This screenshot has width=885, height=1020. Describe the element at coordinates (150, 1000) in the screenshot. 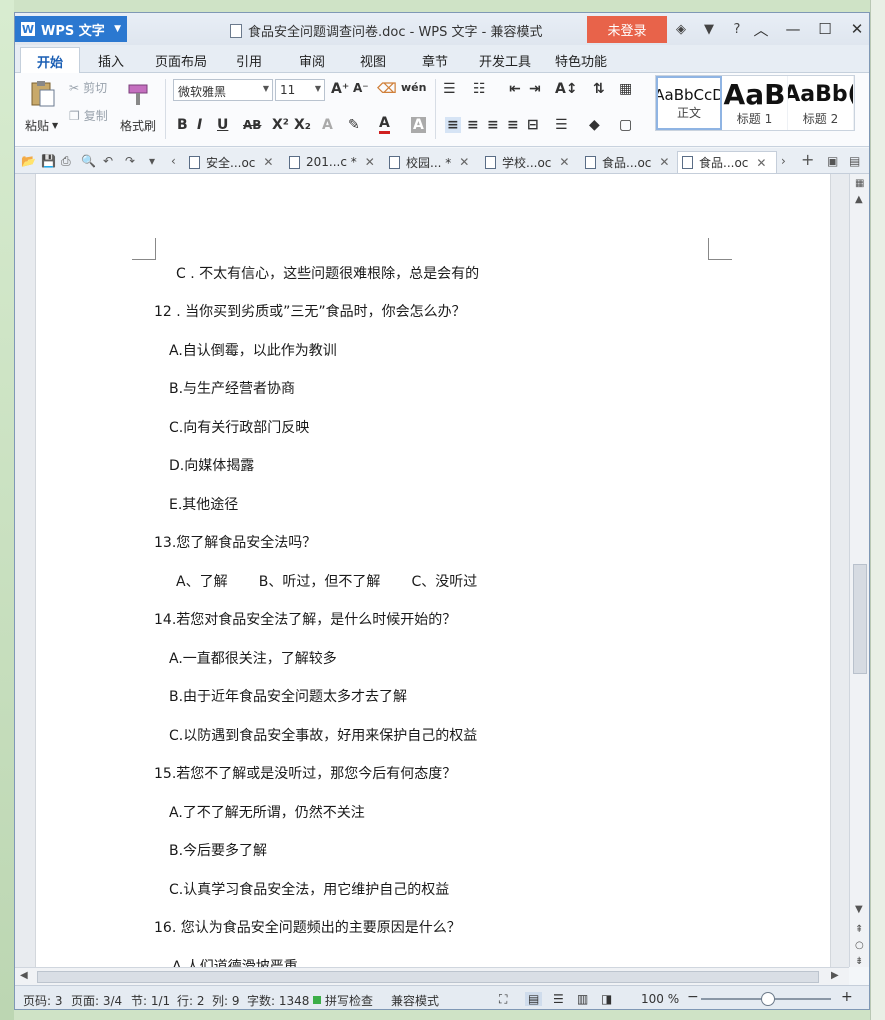

I see `status-section: 节: 1/1` at that location.